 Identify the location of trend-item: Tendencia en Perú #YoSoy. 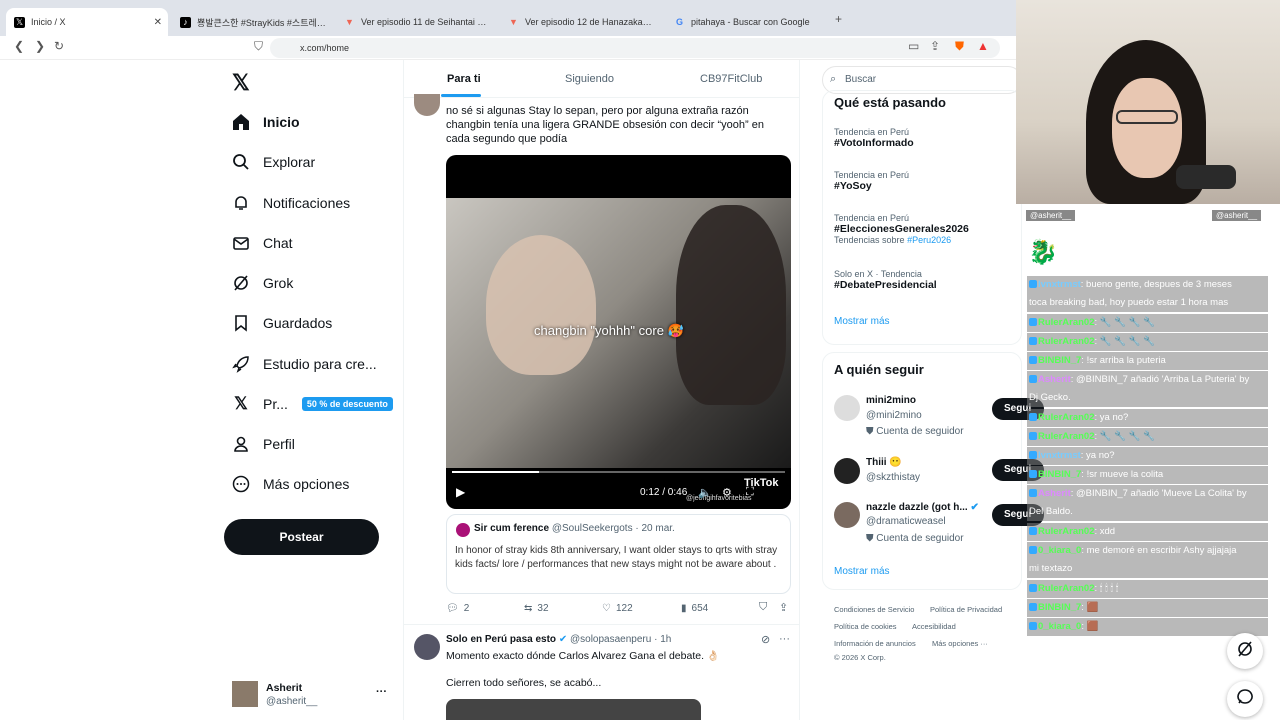
(871, 181).